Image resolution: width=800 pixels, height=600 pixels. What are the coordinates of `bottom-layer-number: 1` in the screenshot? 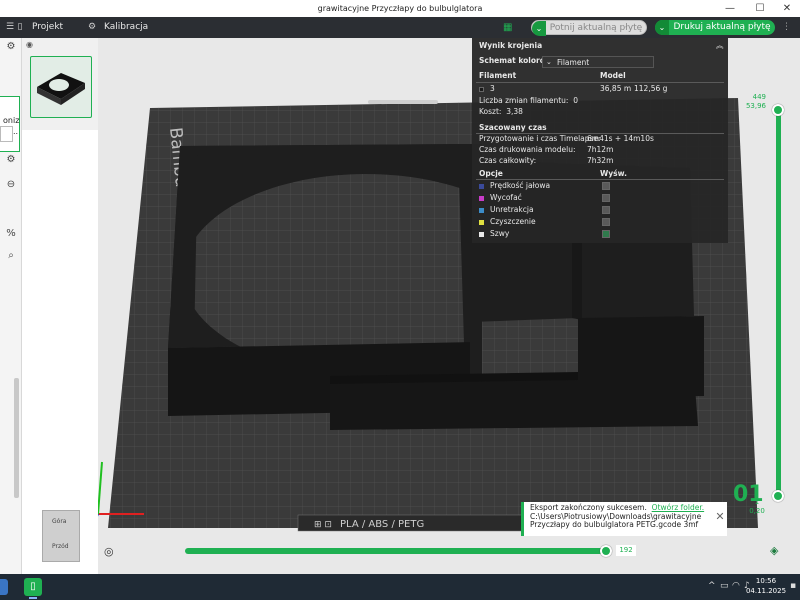 It's located at (757, 502).